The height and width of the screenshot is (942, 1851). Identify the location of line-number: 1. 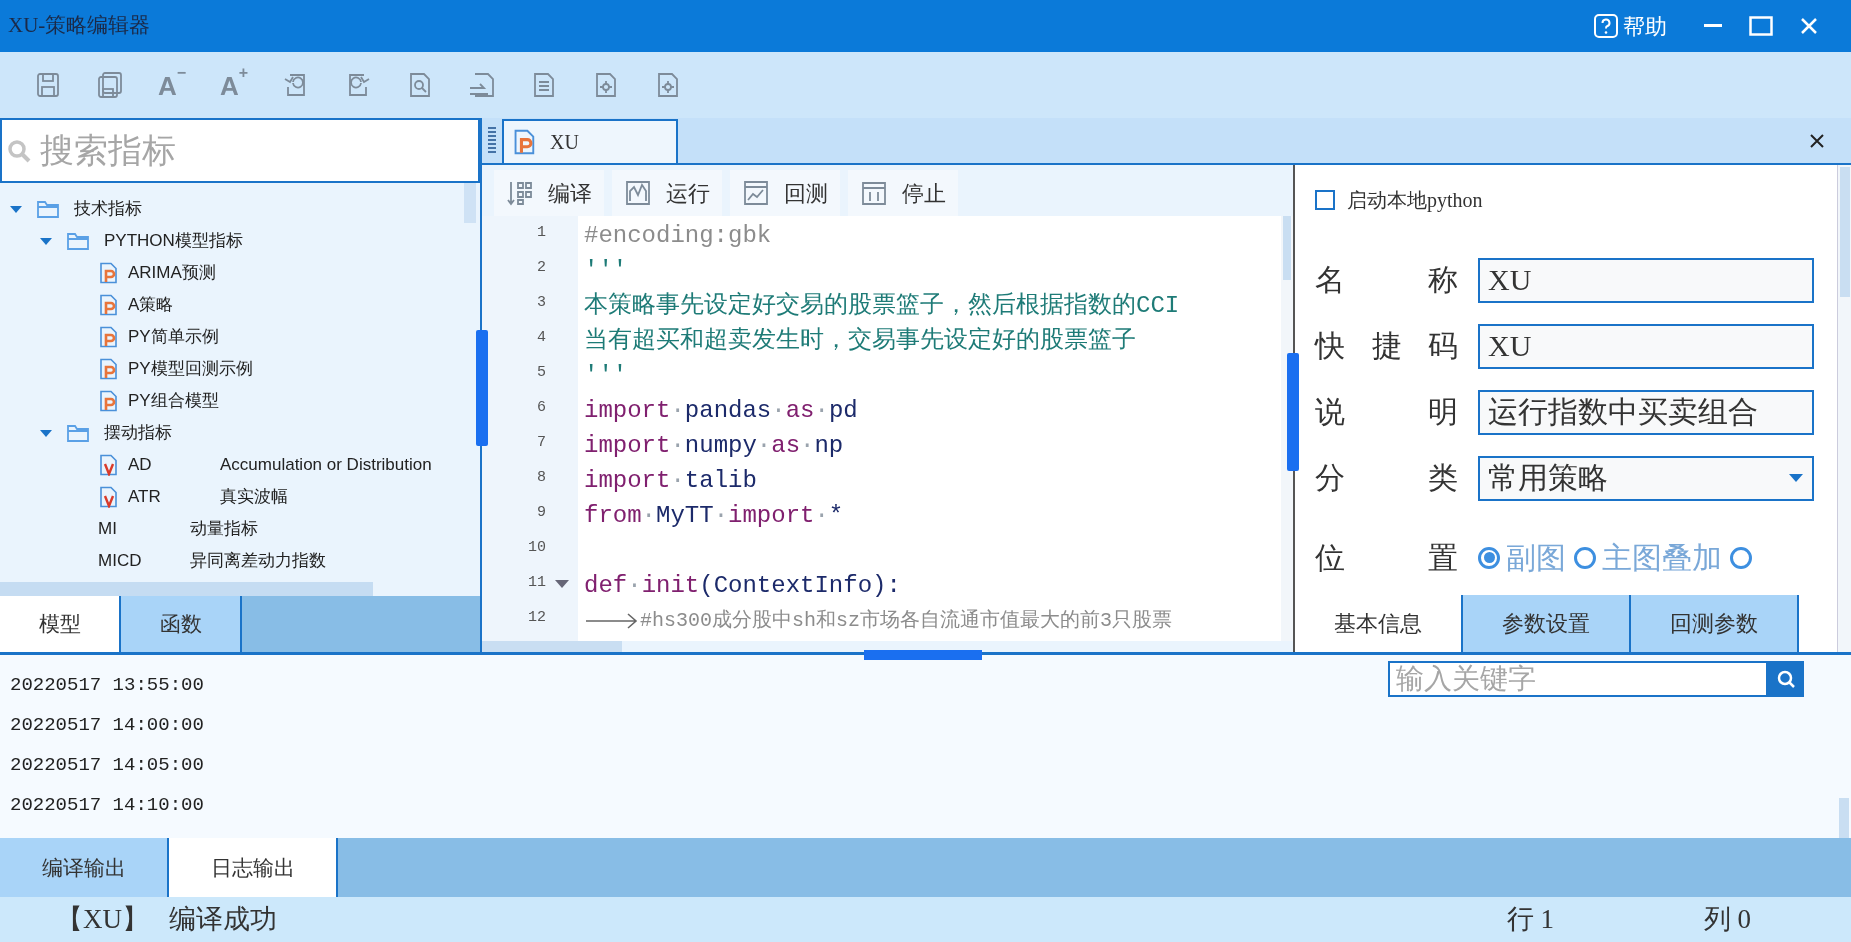
(541, 233).